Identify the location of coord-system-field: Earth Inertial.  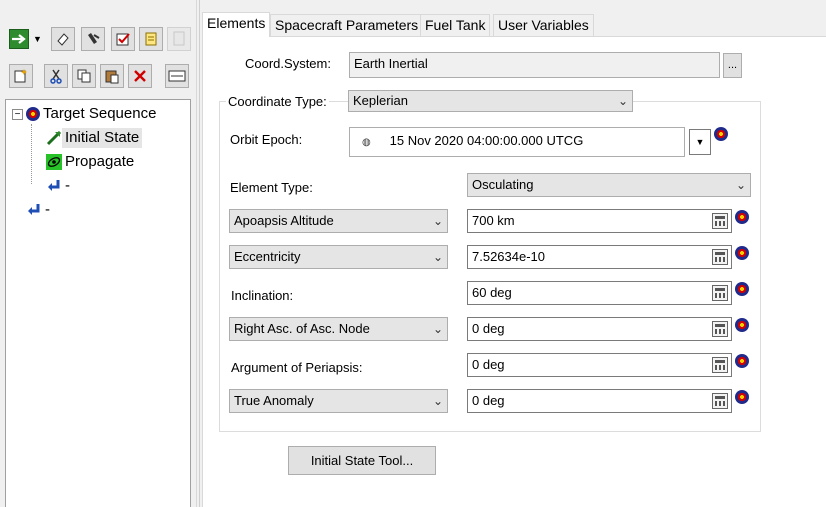
(534, 65).